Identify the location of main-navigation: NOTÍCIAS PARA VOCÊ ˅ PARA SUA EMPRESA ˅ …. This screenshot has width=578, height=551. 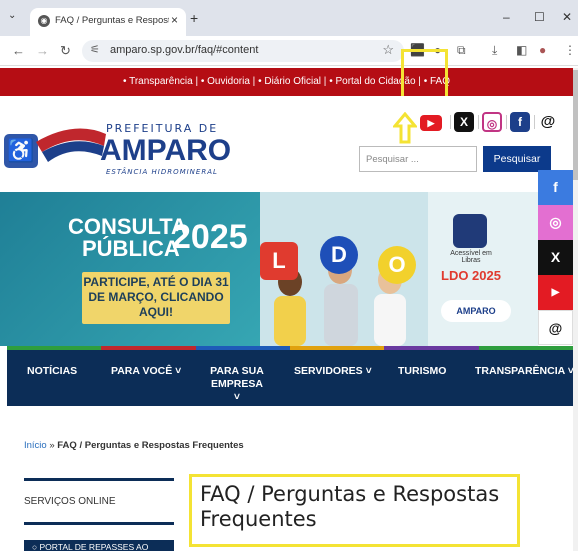
(290, 378).